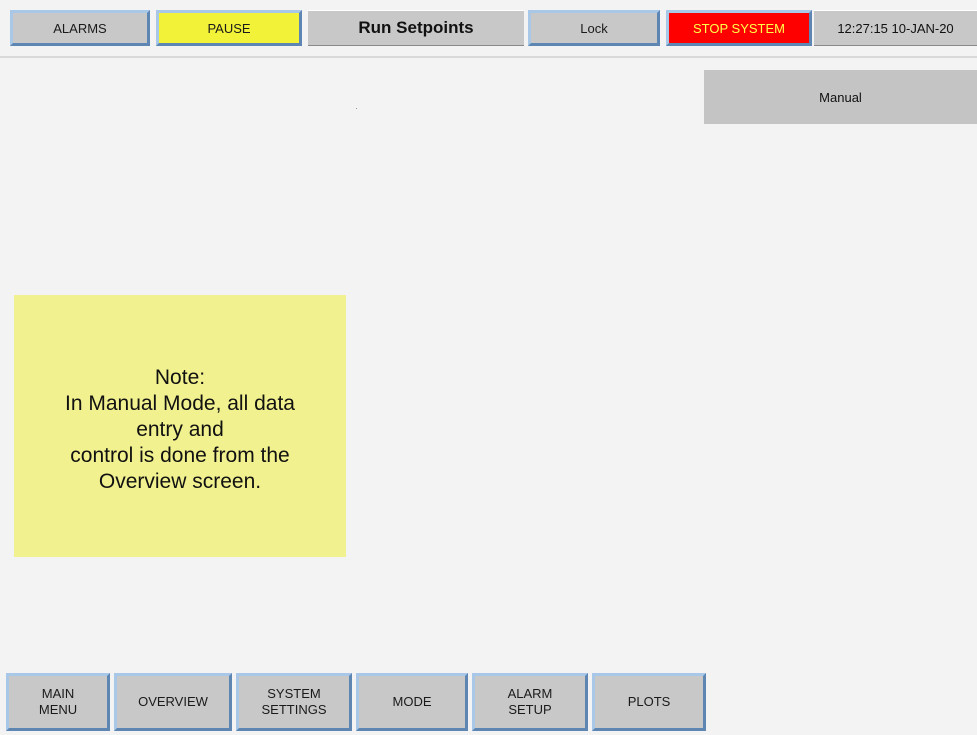  Describe the element at coordinates (80, 28) in the screenshot. I see `alarms-button: ALARMS` at that location.